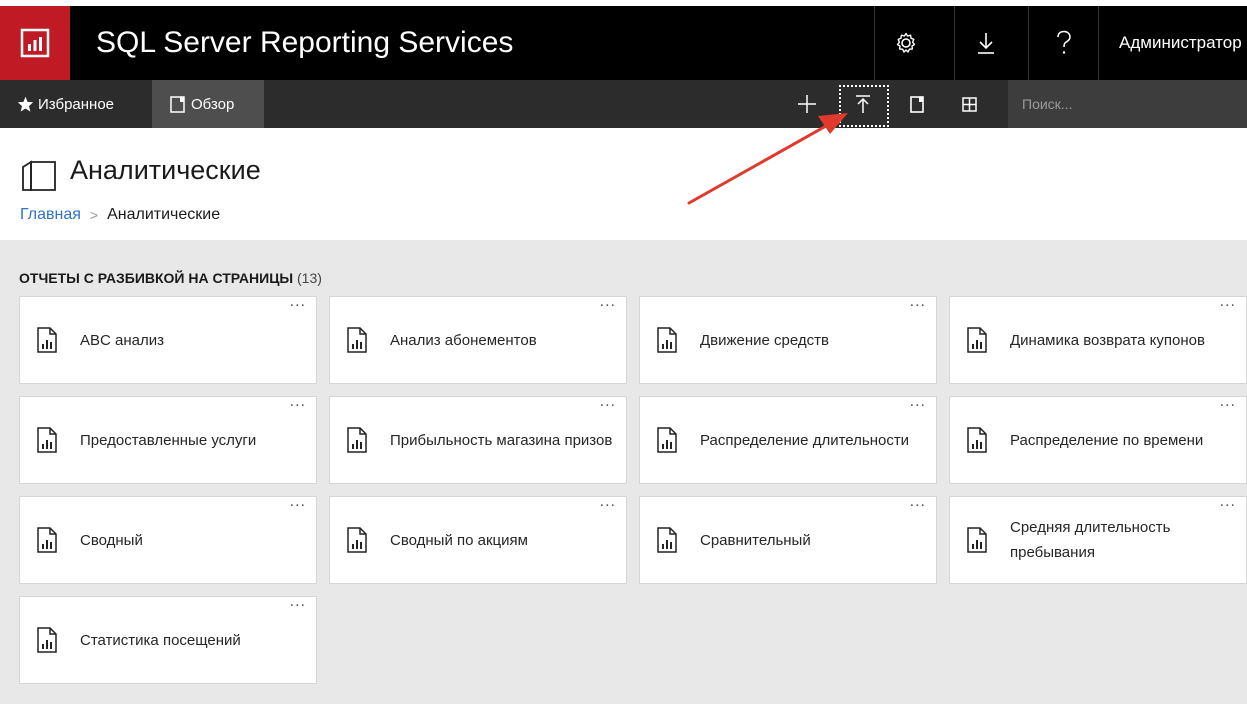 The width and height of the screenshot is (1247, 704). I want to click on report-tile: ... Сводный, so click(168, 538).